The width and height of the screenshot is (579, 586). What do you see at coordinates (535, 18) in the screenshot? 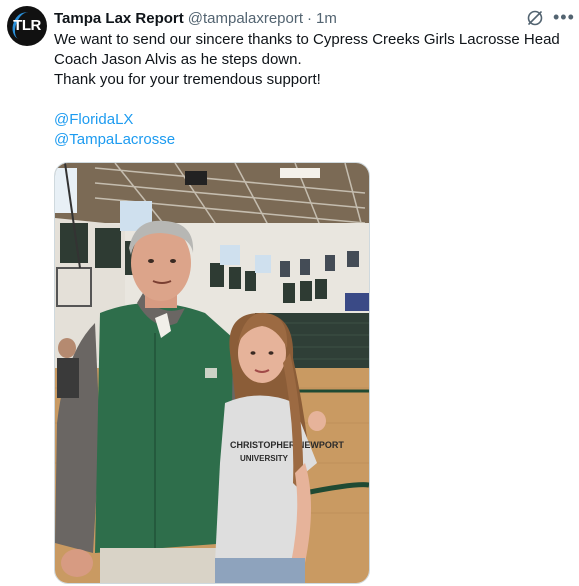
I see `grok-icon` at bounding box center [535, 18].